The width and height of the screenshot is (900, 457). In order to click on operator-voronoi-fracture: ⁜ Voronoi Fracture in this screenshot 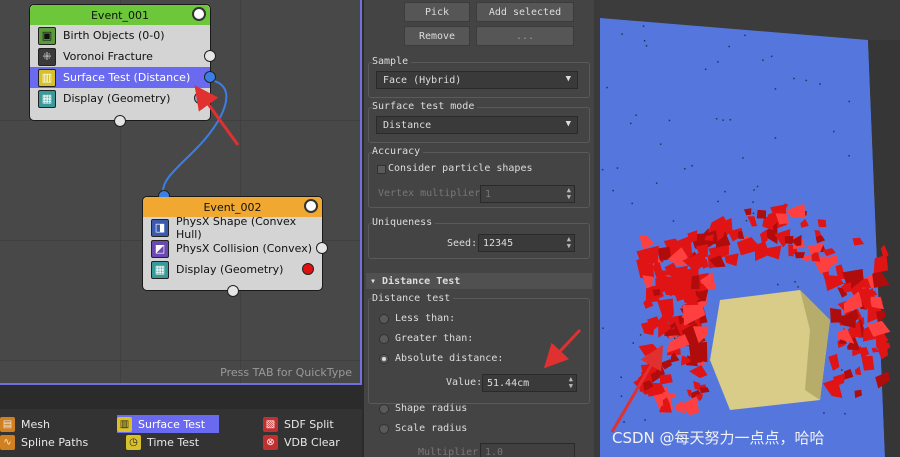, I will do `click(123, 56)`.